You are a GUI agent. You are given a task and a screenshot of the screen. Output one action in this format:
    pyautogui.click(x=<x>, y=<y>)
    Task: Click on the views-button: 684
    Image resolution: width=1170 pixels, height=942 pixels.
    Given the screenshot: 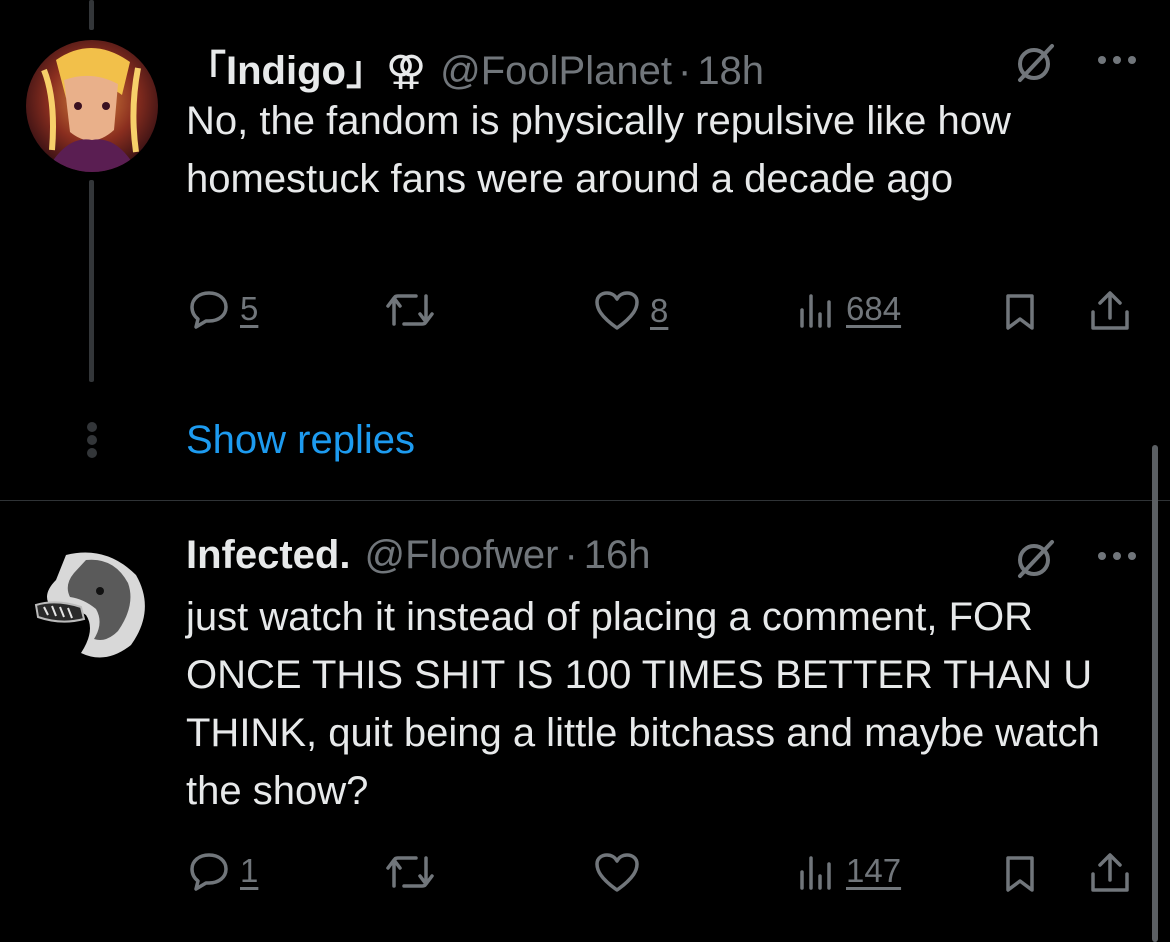 What is the action you would take?
    pyautogui.click(x=848, y=309)
    